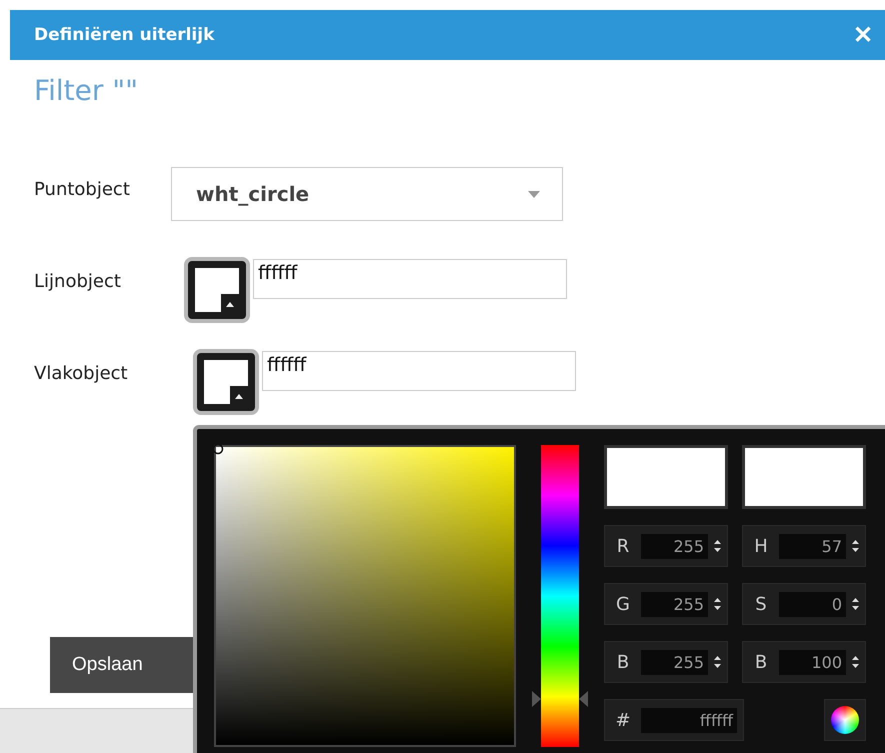 This screenshot has width=885, height=753. What do you see at coordinates (689, 720) in the screenshot?
I see `hex-value: ffffff` at bounding box center [689, 720].